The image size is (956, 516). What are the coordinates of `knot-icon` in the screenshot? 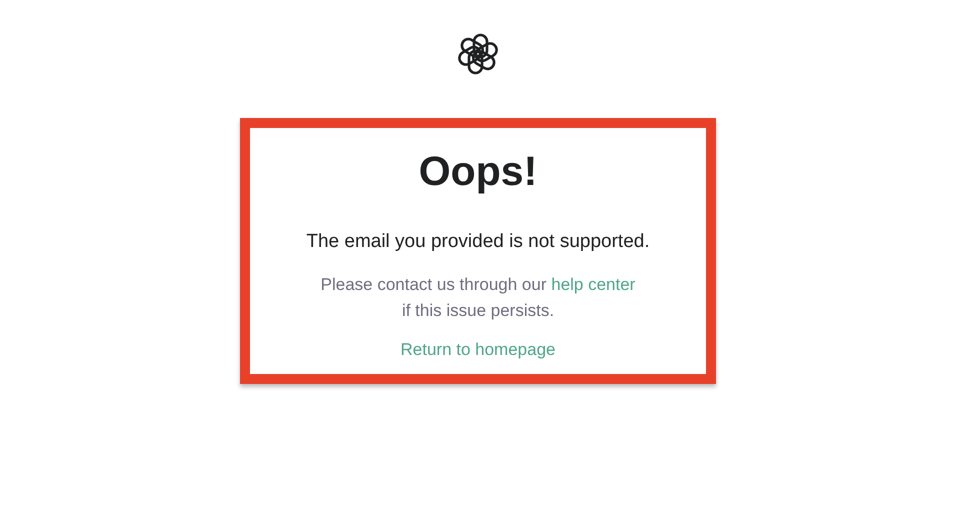 It's located at (478, 54).